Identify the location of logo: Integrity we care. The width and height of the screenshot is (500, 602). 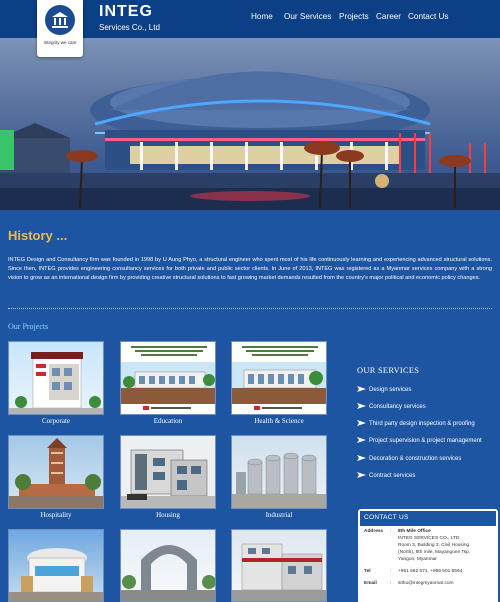
(60, 28).